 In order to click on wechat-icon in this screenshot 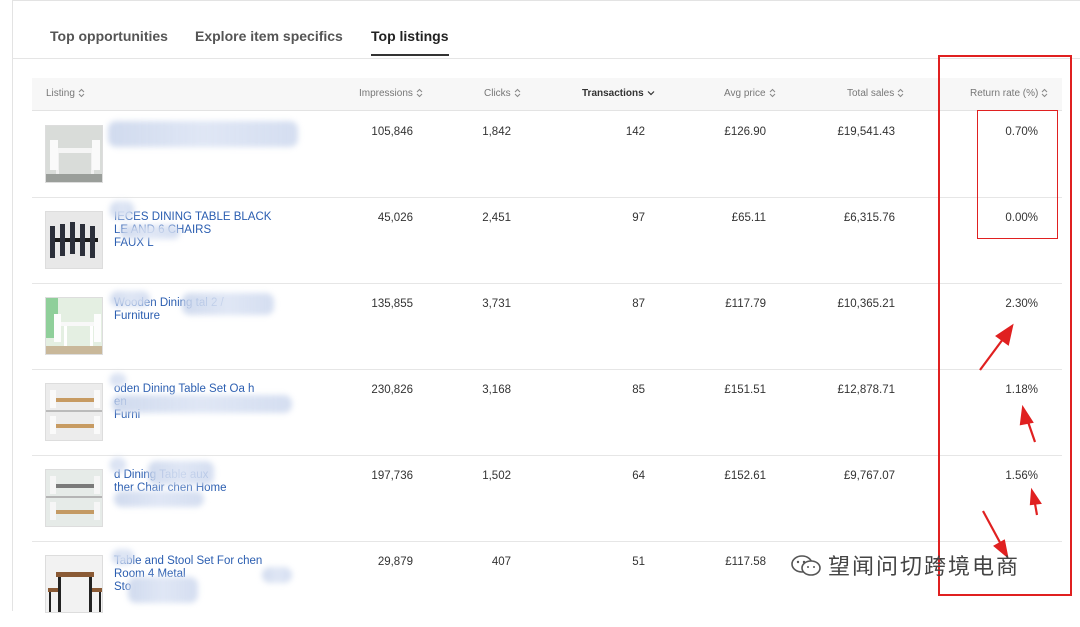, I will do `click(806, 565)`.